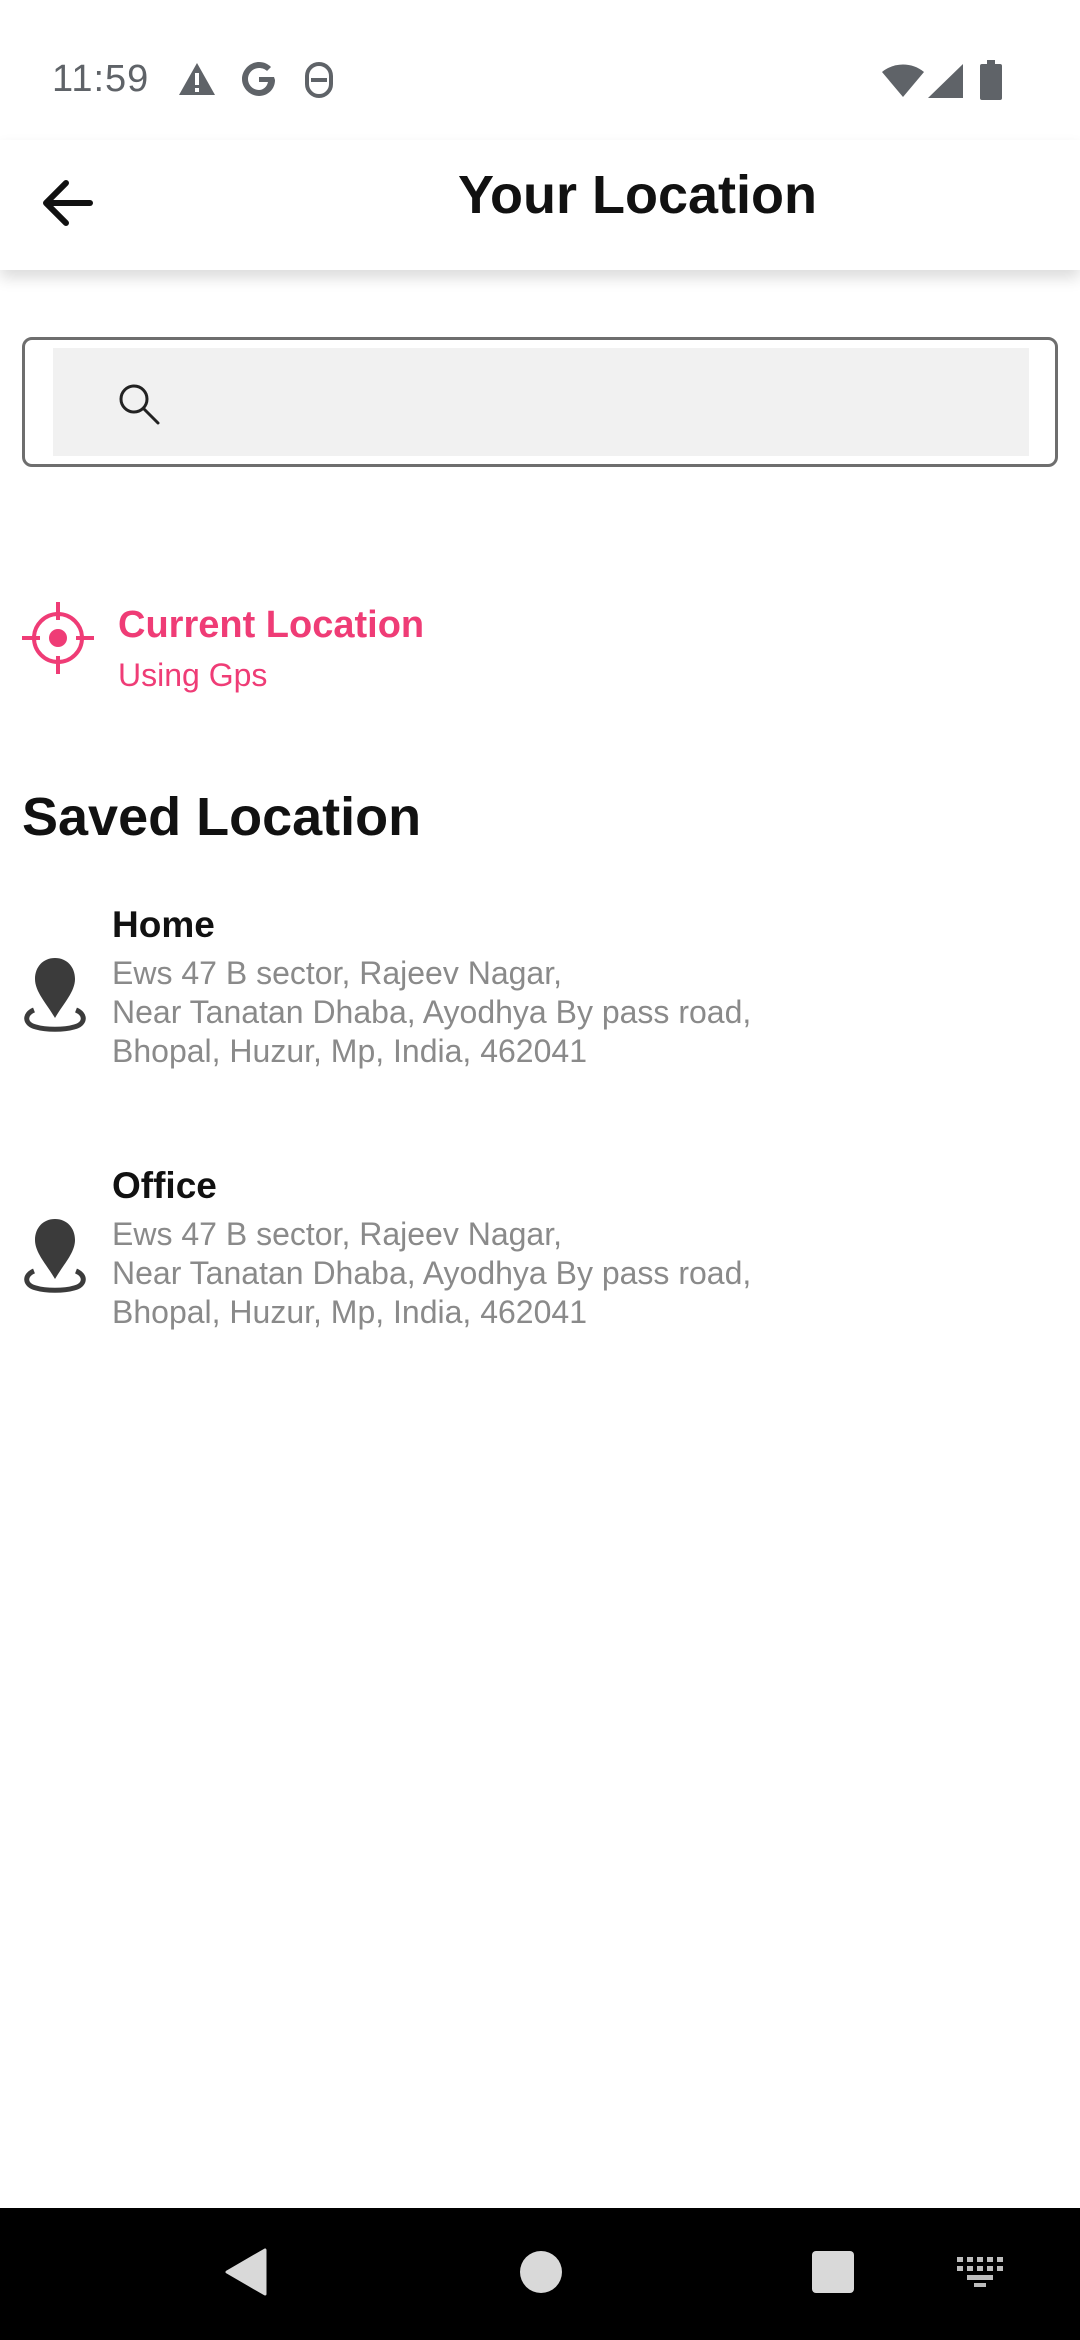 The image size is (1080, 2340). I want to click on nav-home-button, so click(541, 2274).